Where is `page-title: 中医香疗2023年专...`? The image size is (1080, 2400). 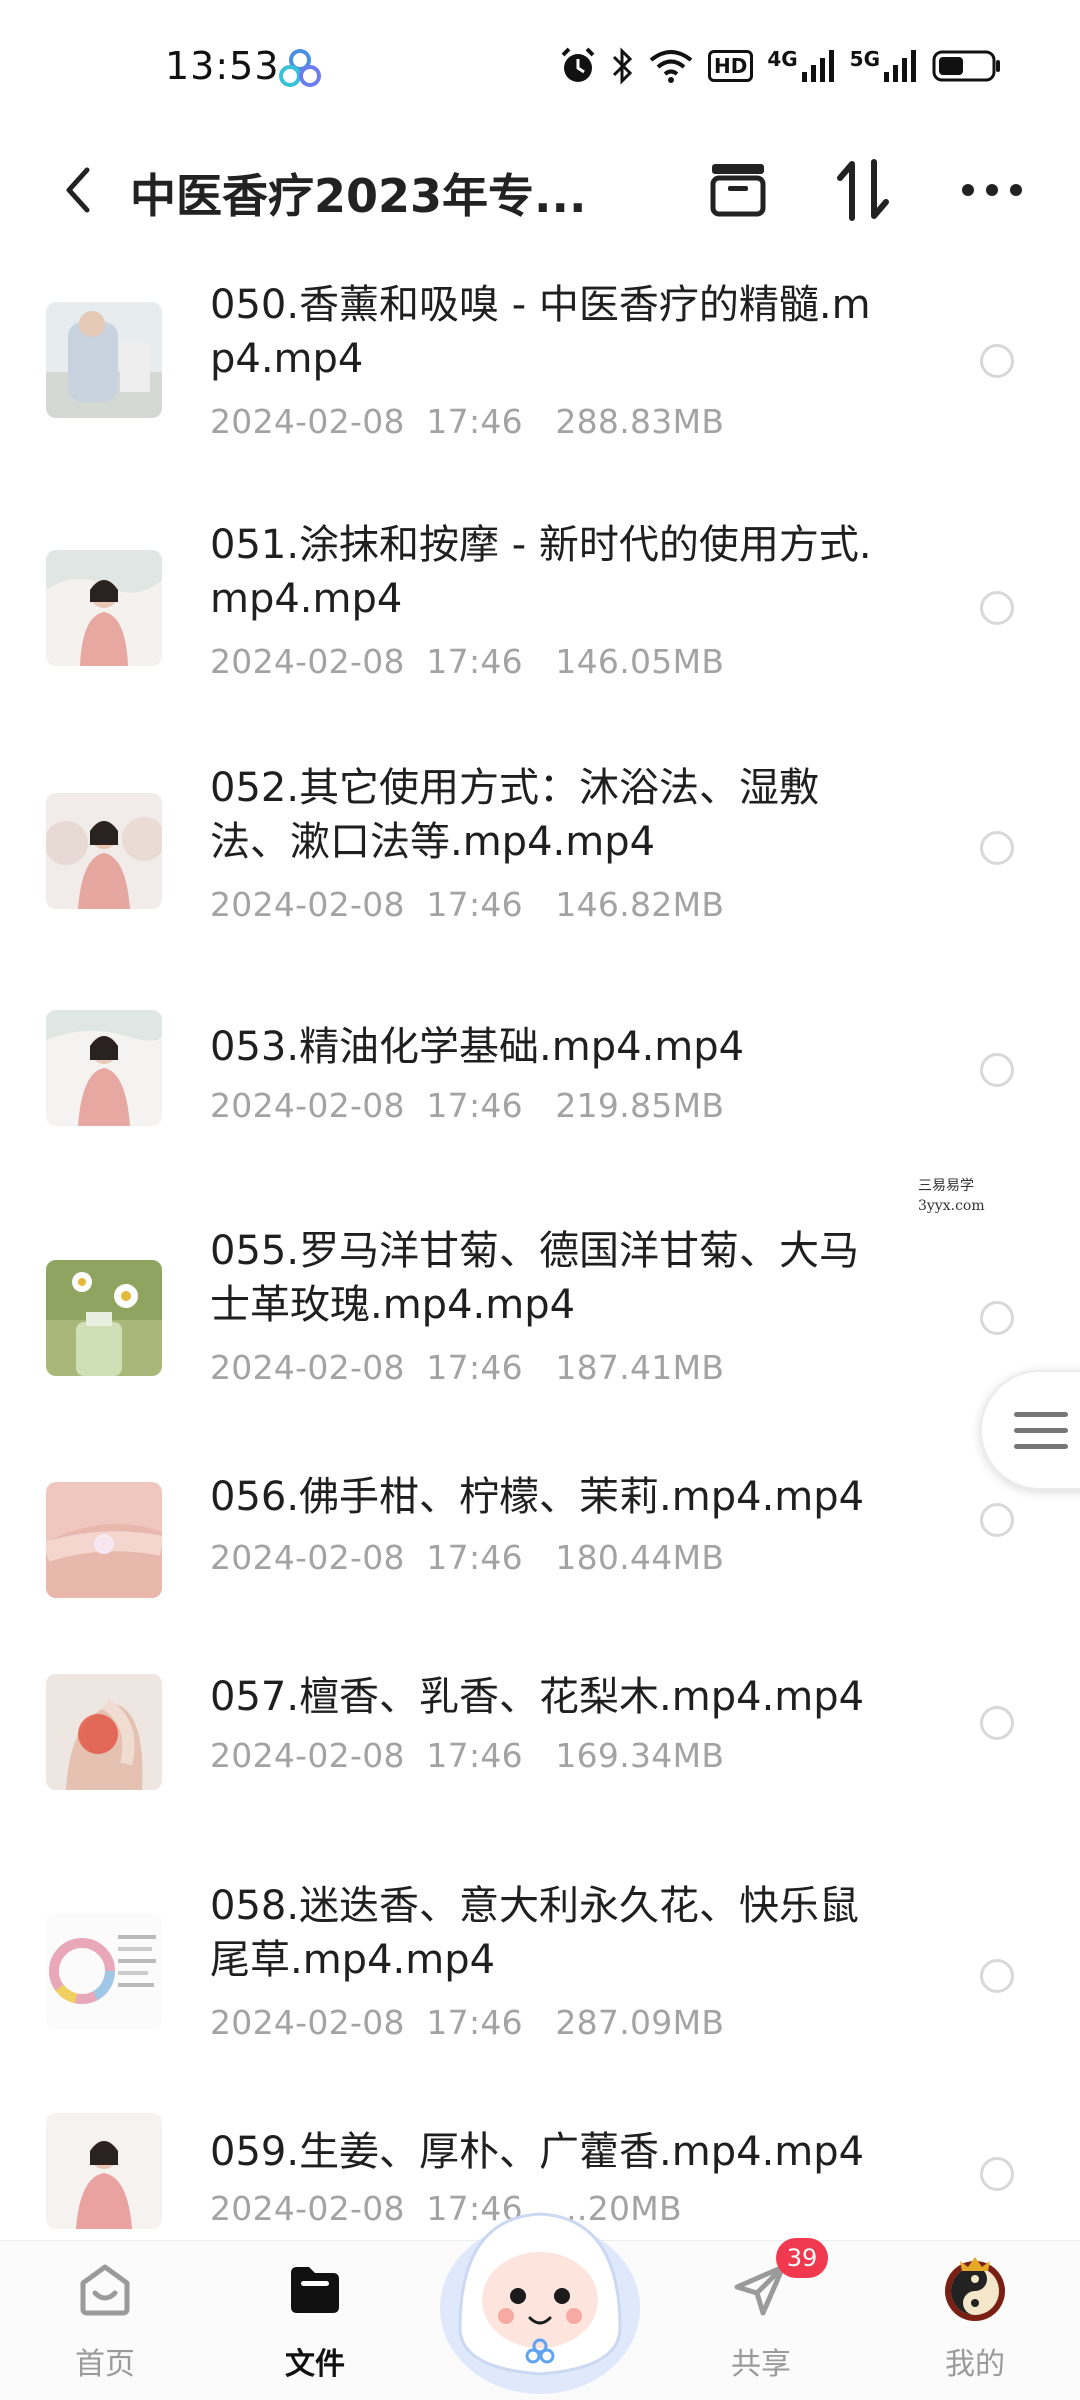
page-title: 中医香疗2023年专... is located at coordinates (358, 196).